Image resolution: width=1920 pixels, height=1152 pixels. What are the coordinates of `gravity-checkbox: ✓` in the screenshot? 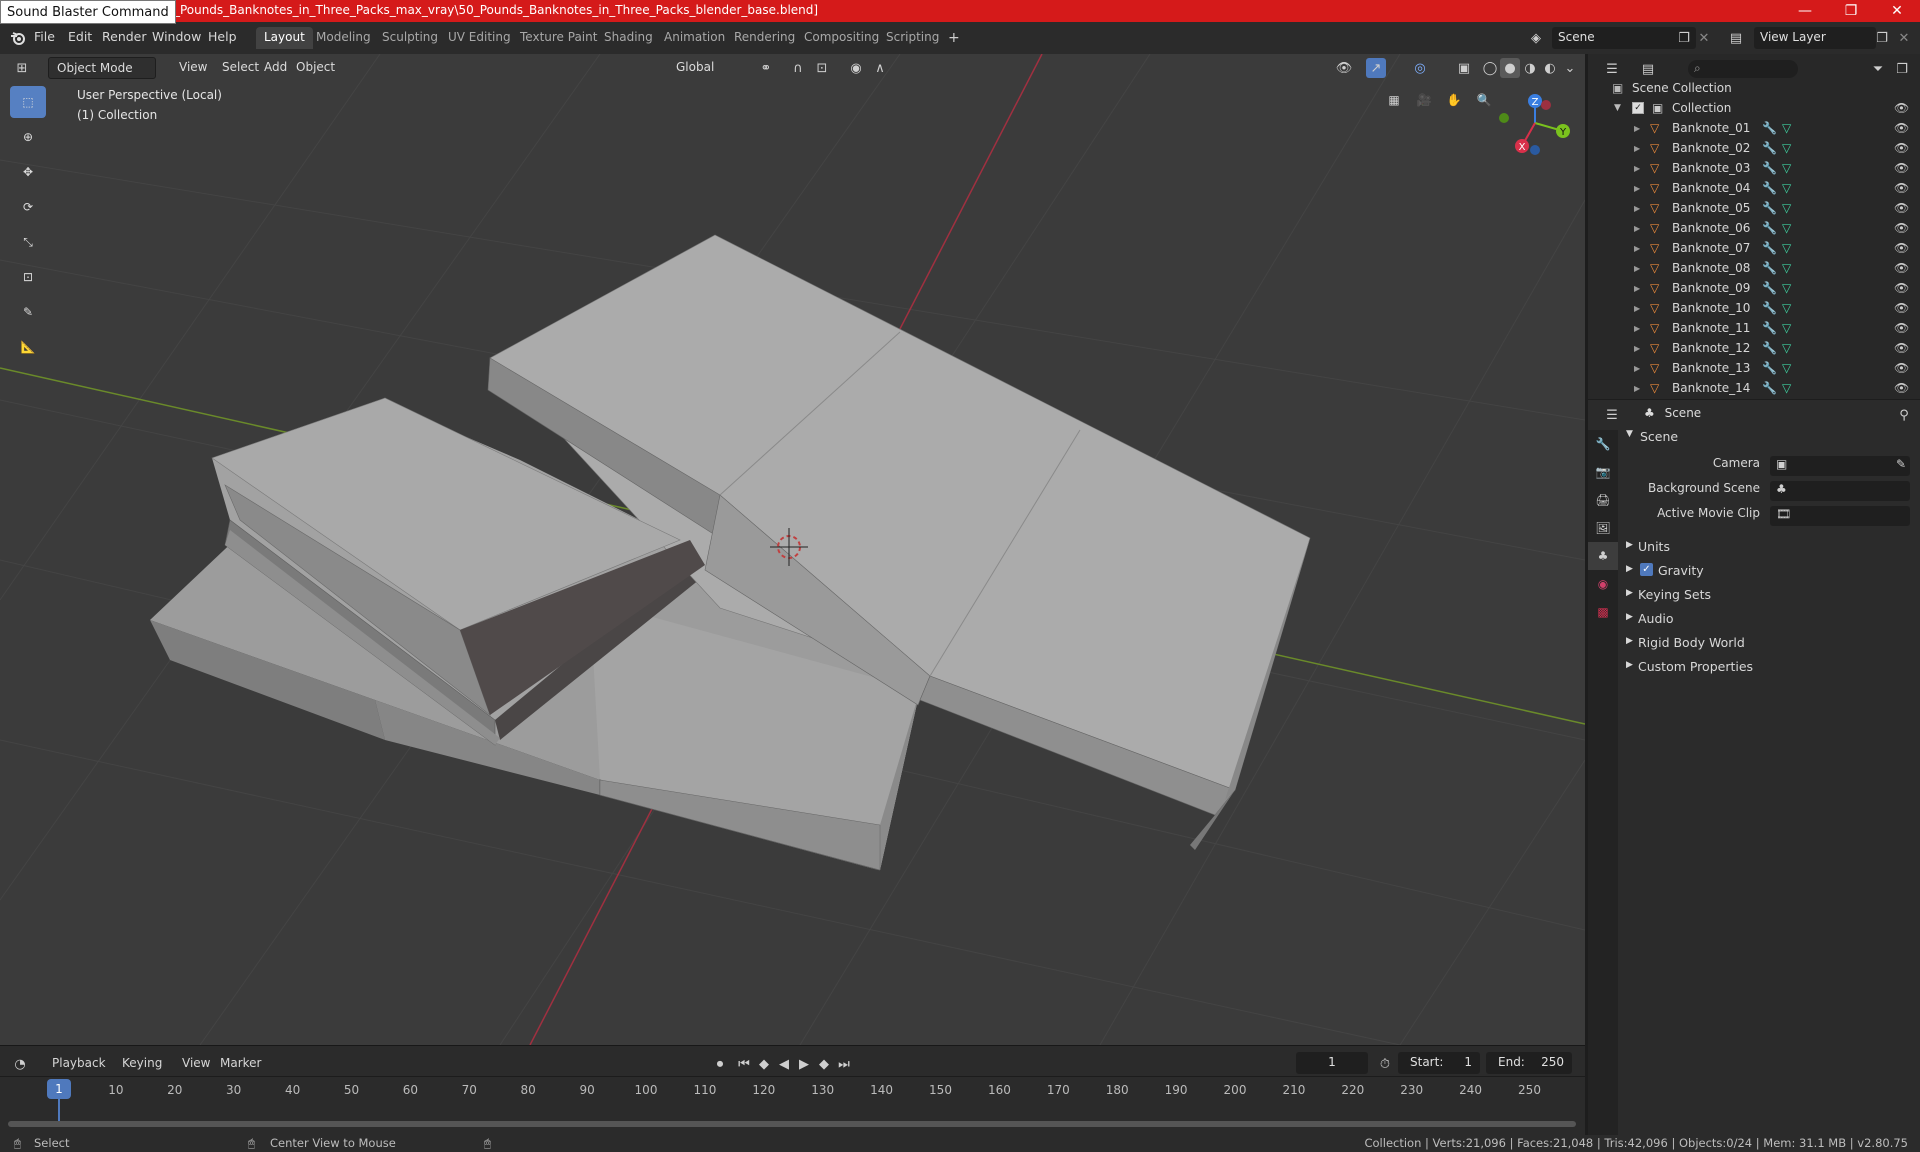 It's located at (1646, 569).